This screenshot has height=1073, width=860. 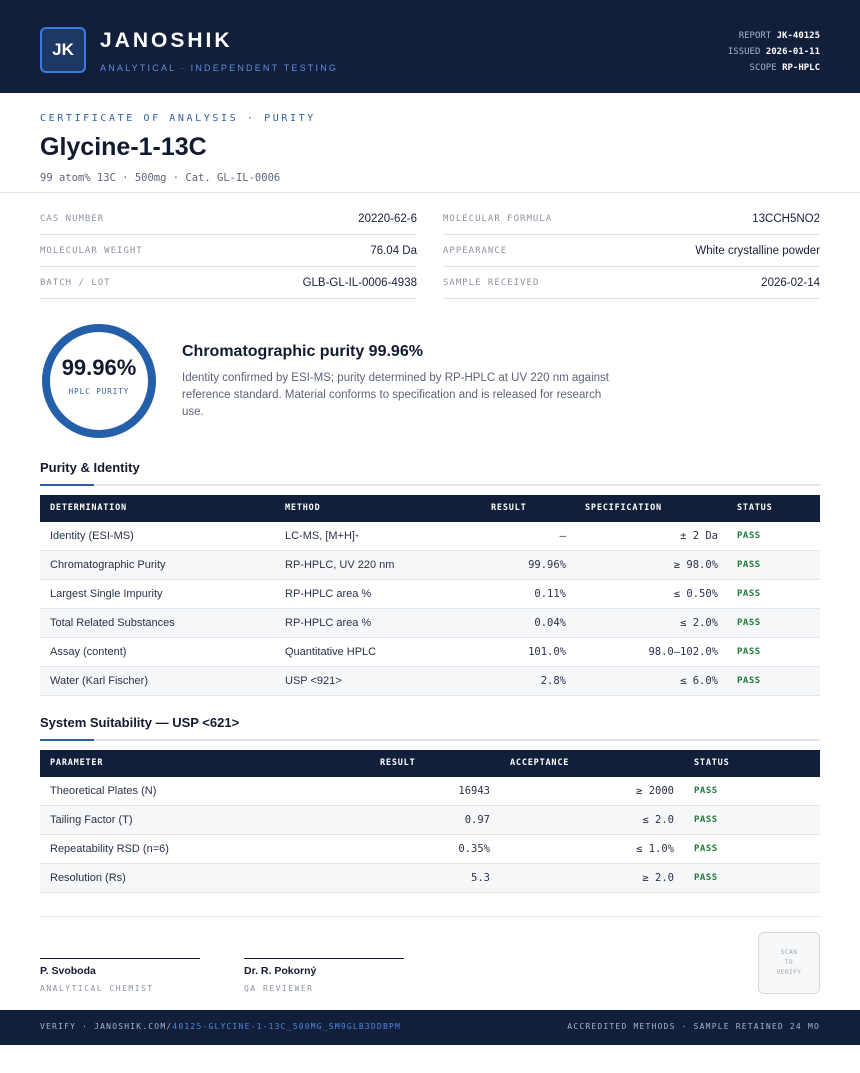 What do you see at coordinates (631, 251) in the screenshot?
I see `property-appearance: APPEARANCE White crystalline powder` at bounding box center [631, 251].